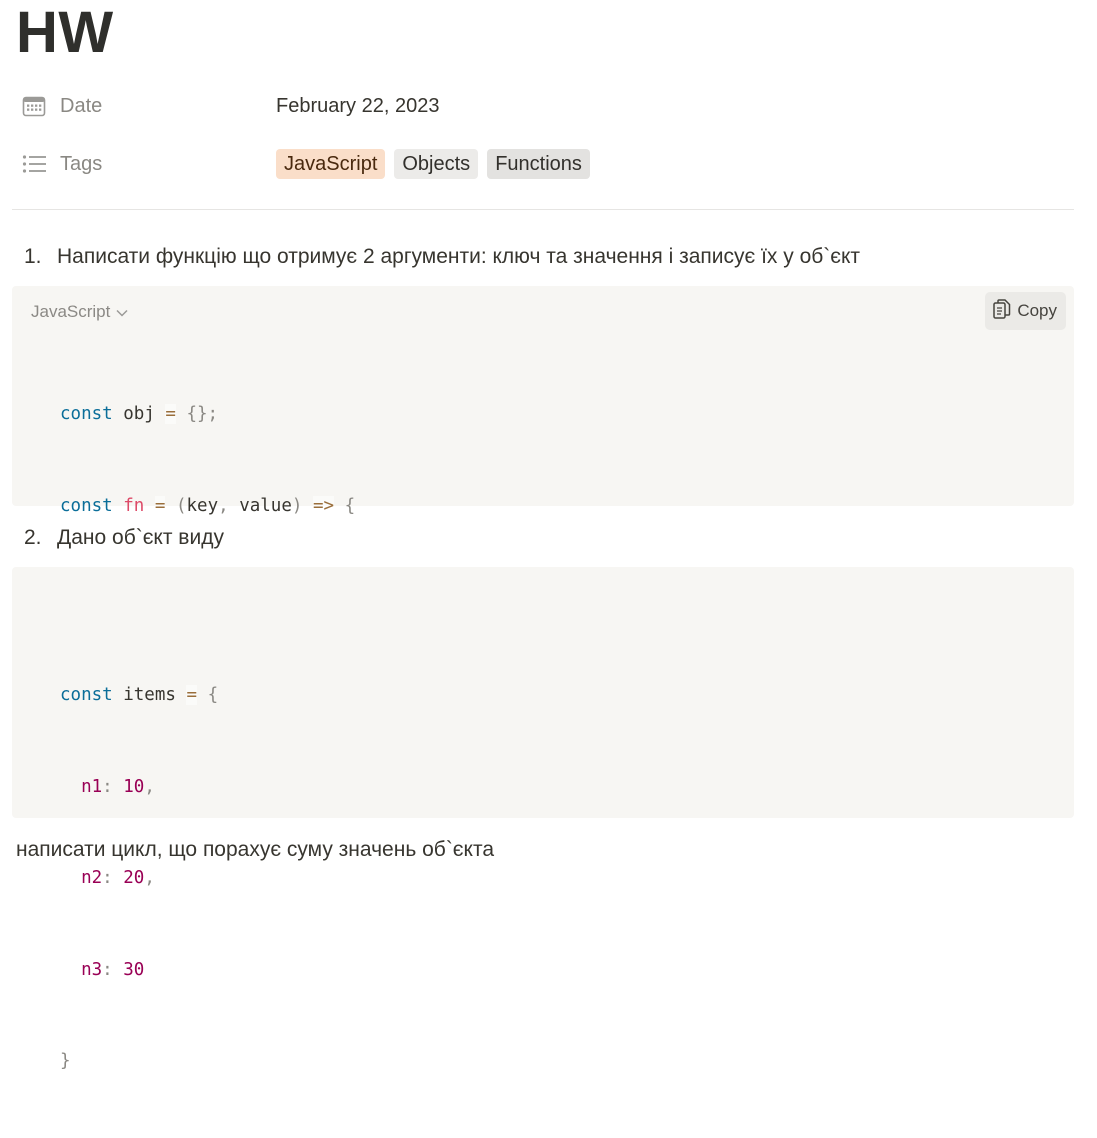  What do you see at coordinates (118, 786) in the screenshot?
I see `code-line-2: n1: 10,` at bounding box center [118, 786].